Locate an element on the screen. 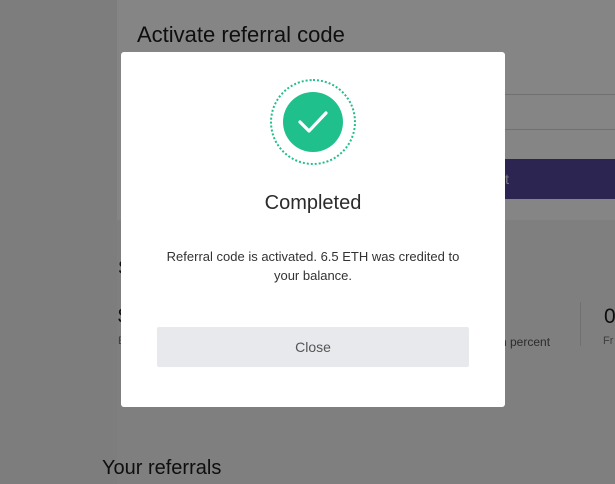 Image resolution: width=615 pixels, height=484 pixels. success-status-ring is located at coordinates (313, 122).